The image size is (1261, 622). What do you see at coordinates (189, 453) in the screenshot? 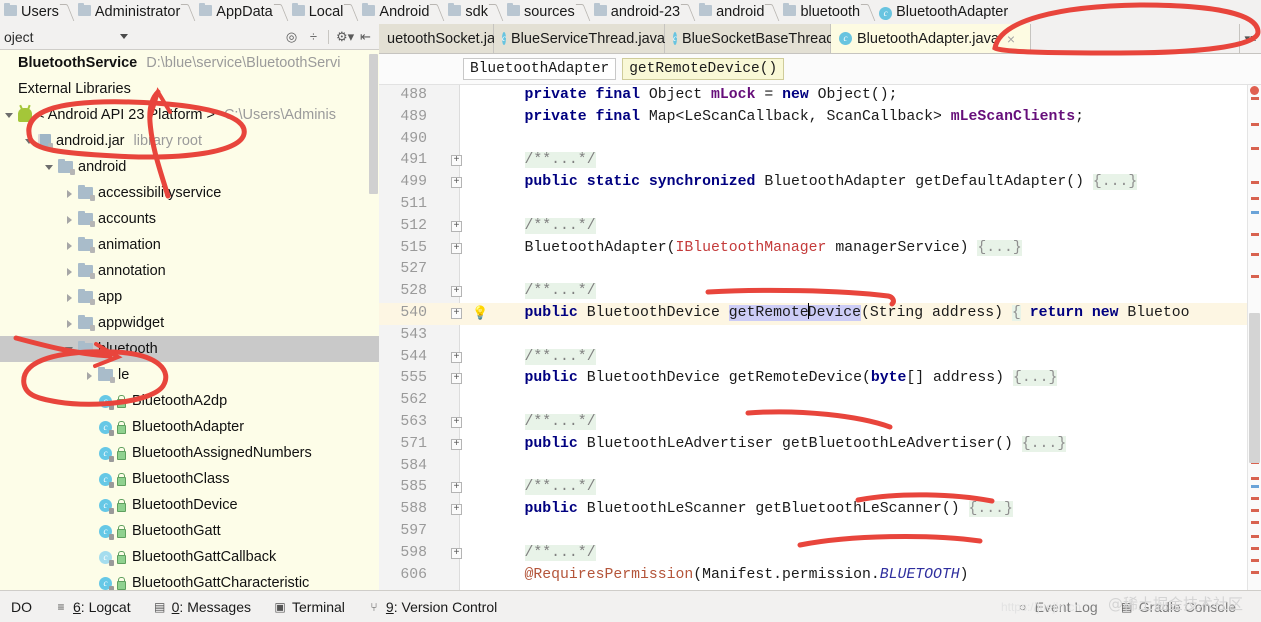
I see `tree-item-bluetoothassignednumbers: c BluetoothAssignedNumbers` at bounding box center [189, 453].